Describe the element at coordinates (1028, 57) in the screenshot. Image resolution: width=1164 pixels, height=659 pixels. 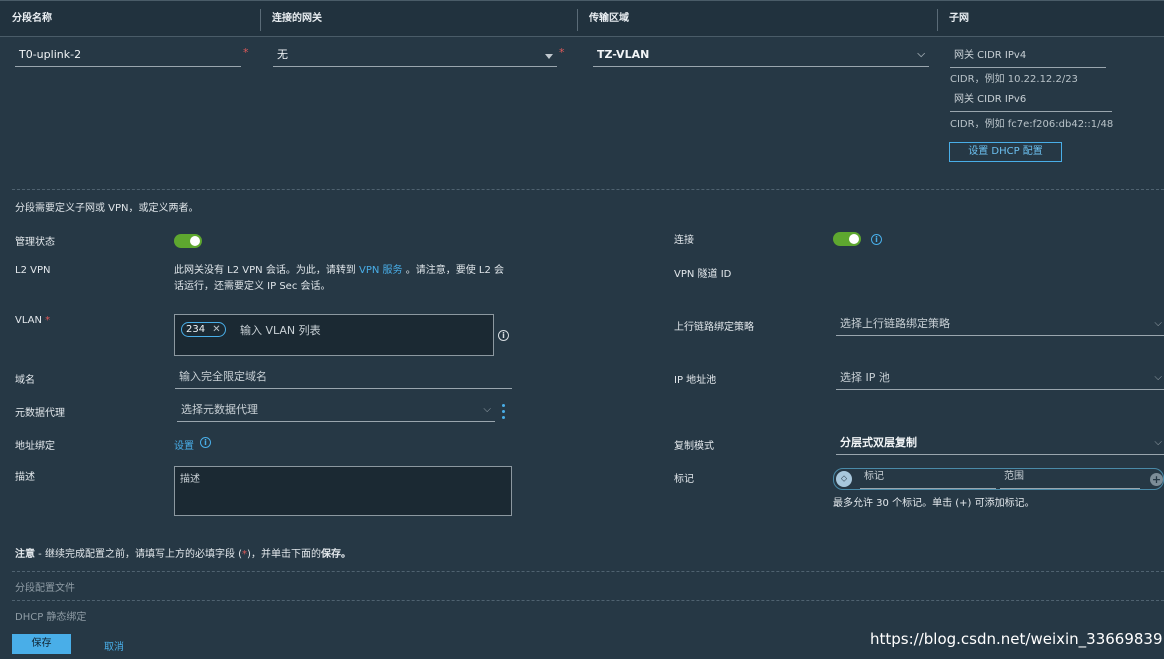
I see `gateway-cidr-ipv4-input: 网关 CIDR IPv4` at that location.